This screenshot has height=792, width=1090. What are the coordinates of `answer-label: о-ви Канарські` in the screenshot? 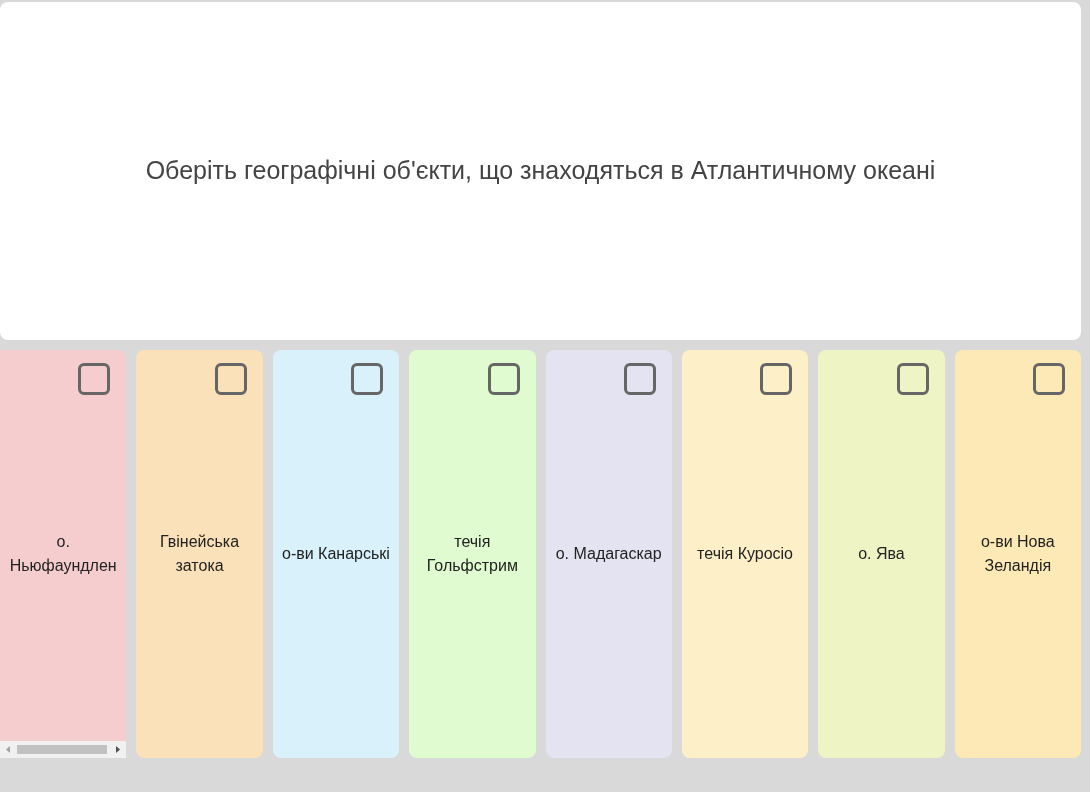 It's located at (336, 554).